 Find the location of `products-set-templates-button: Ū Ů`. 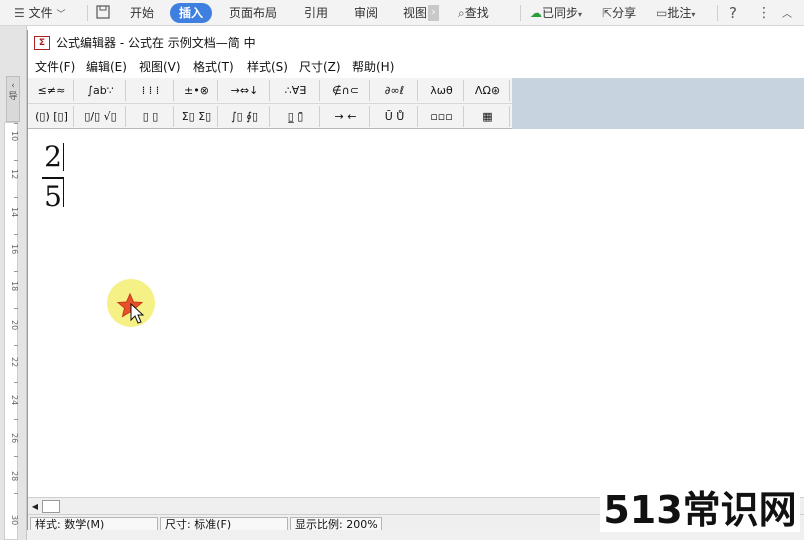

products-set-templates-button: Ū Ů is located at coordinates (395, 116).